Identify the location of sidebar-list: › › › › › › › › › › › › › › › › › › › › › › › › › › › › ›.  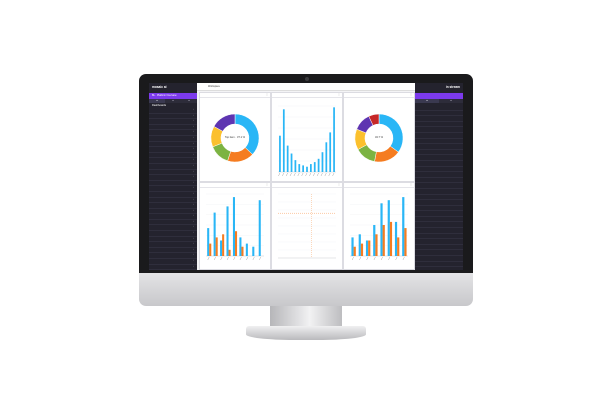
(173, 189).